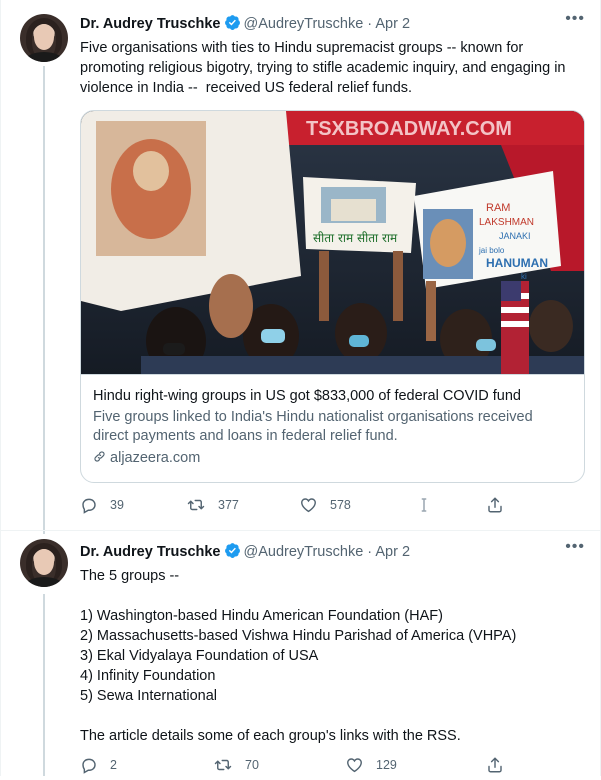 The image size is (601, 780). What do you see at coordinates (325, 505) in the screenshot?
I see `like-button: 578` at bounding box center [325, 505].